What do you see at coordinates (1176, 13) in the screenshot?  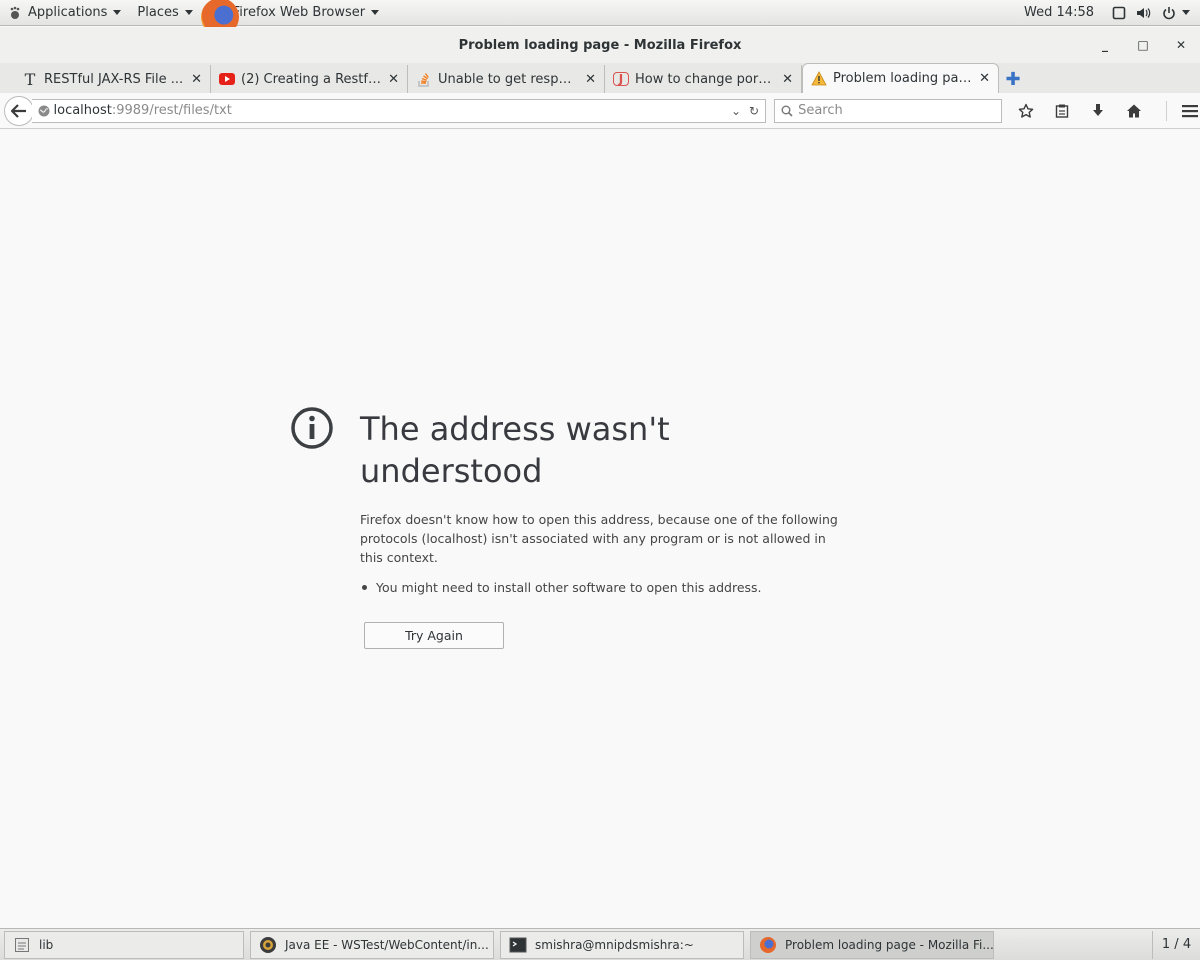 I see `power-icon` at bounding box center [1176, 13].